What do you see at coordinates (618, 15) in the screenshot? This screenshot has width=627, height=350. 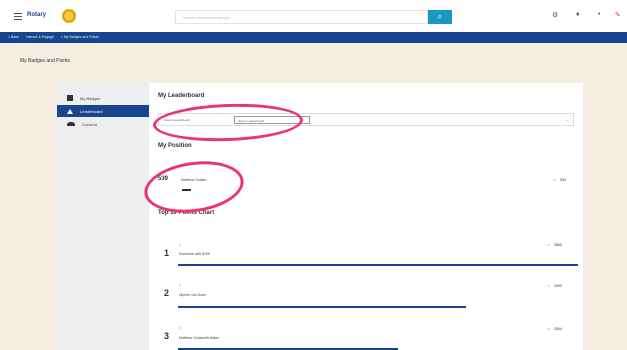 I see `notification-icon: ✎` at bounding box center [618, 15].